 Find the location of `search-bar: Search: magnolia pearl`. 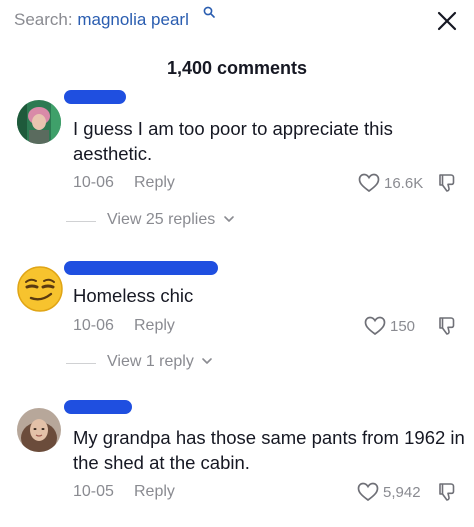

search-bar: Search: magnolia pearl is located at coordinates (237, 20).